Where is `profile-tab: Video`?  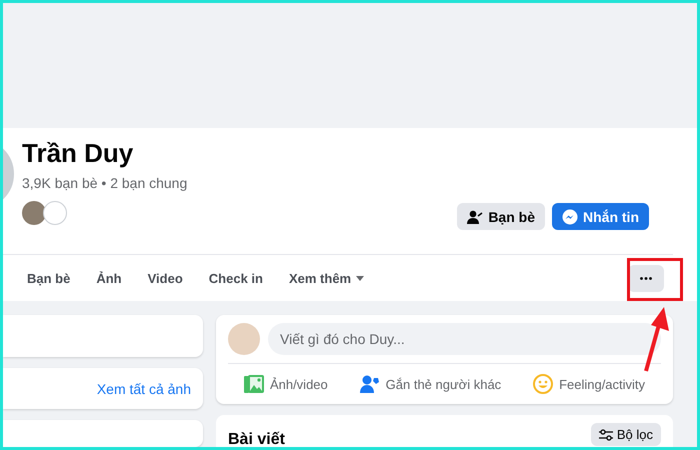 profile-tab: Video is located at coordinates (165, 278).